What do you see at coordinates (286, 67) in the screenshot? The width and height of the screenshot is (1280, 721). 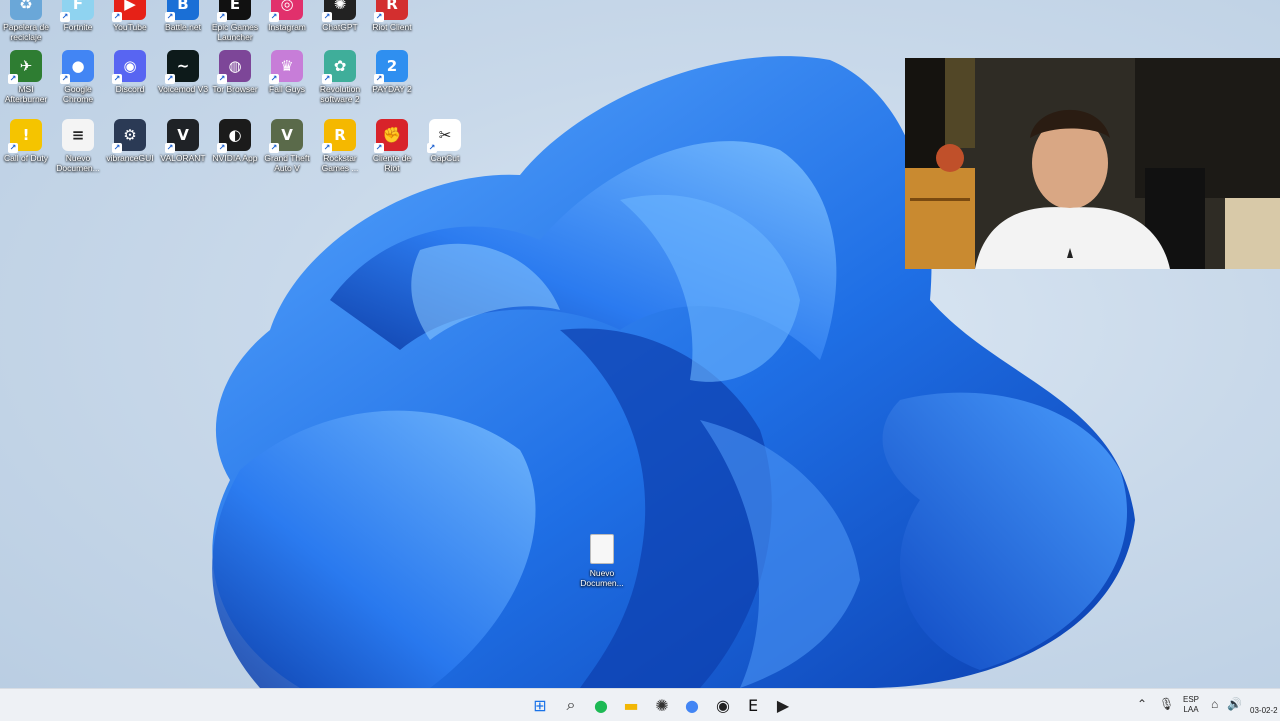 I see `fall-guys-icon: ♛ ↗` at bounding box center [286, 67].